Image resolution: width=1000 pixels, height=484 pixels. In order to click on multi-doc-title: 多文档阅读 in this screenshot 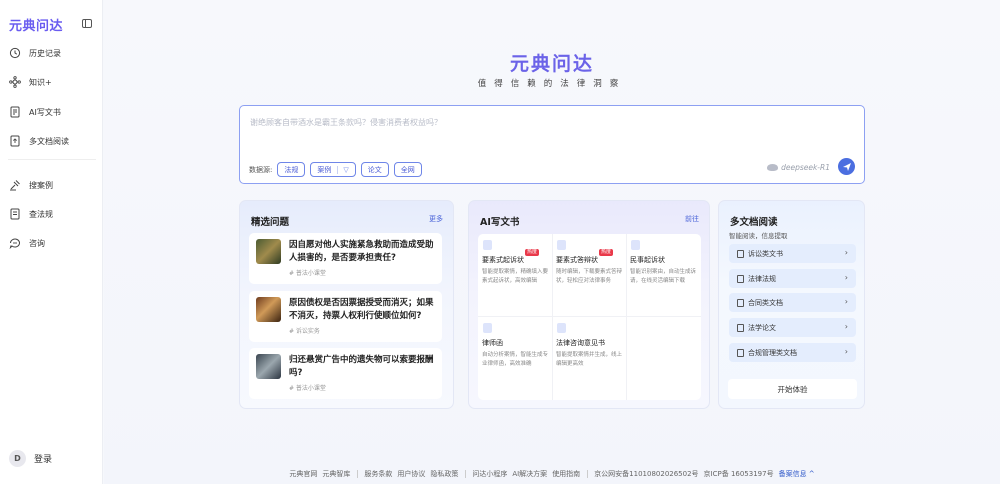, I will do `click(754, 222)`.